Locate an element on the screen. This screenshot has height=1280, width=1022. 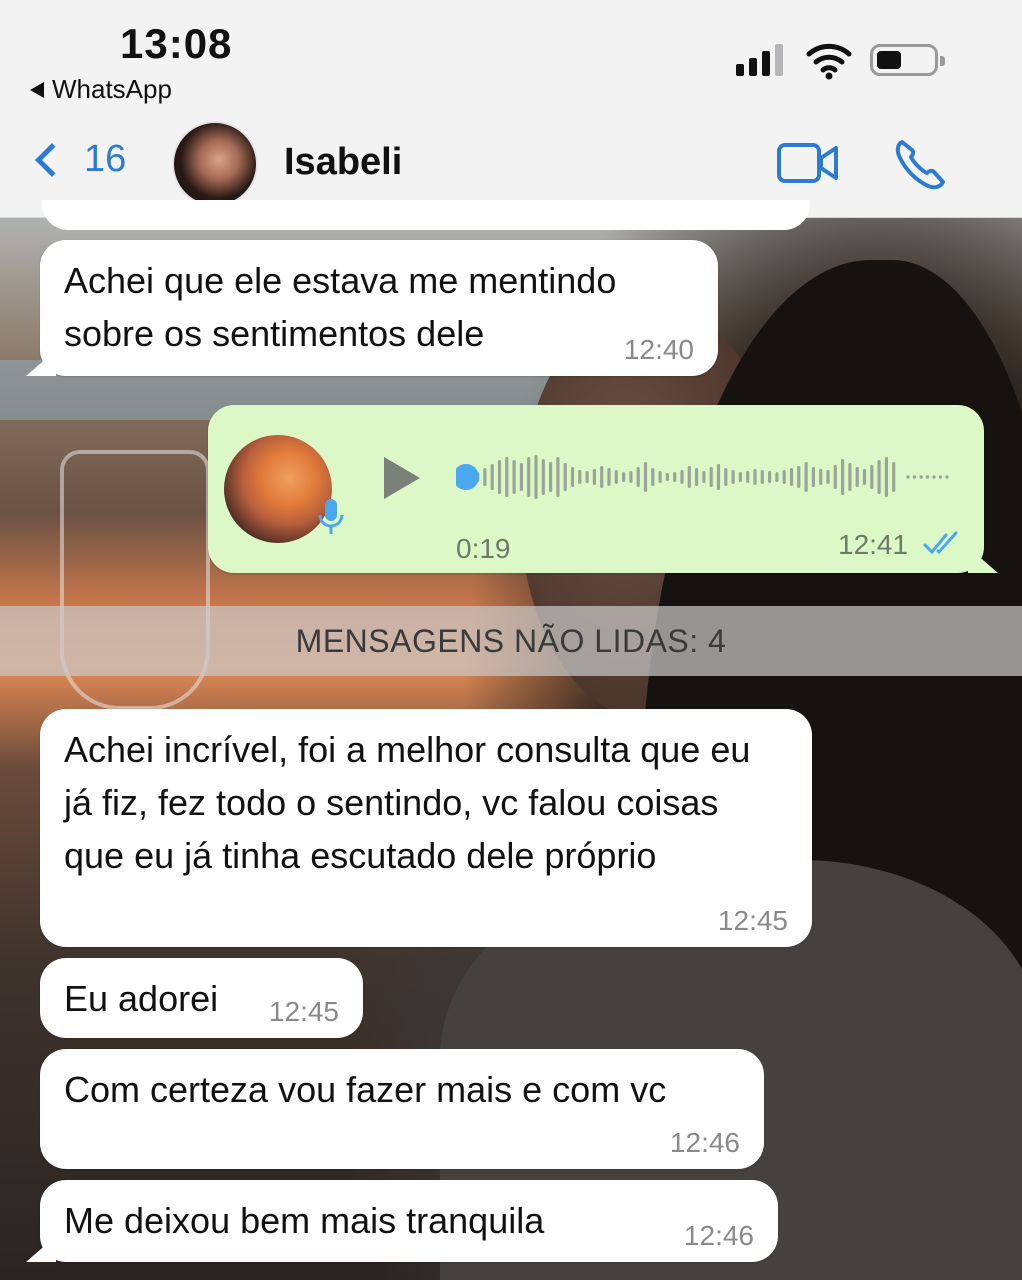
back-chevron-icon is located at coordinates (52, 159).